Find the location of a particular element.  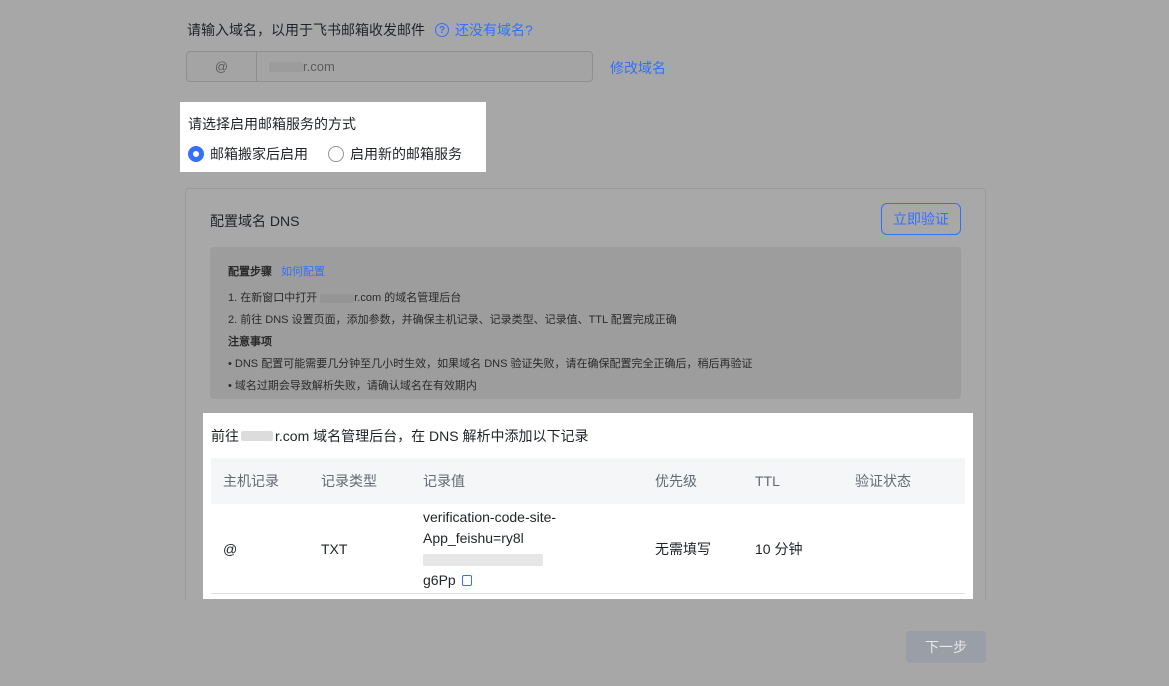

step-1-prefix: 1. 在新窗口中打开 is located at coordinates (273, 298).